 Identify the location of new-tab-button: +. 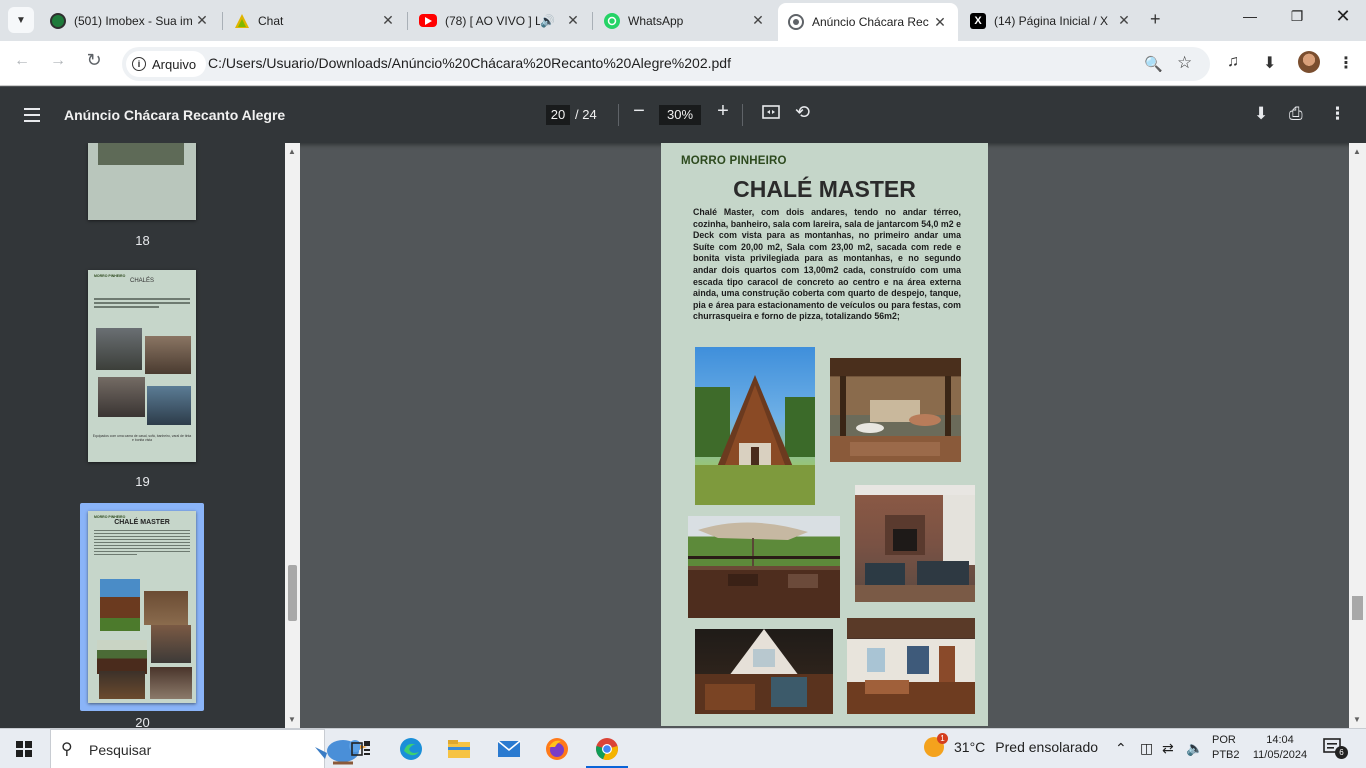
(1155, 19).